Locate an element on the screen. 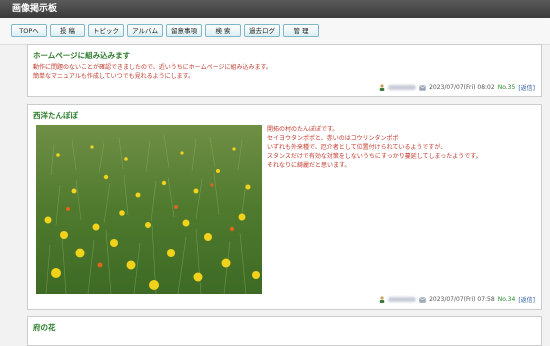  post-body-line: それなりに綺麗だと思います。 is located at coordinates (309, 165).